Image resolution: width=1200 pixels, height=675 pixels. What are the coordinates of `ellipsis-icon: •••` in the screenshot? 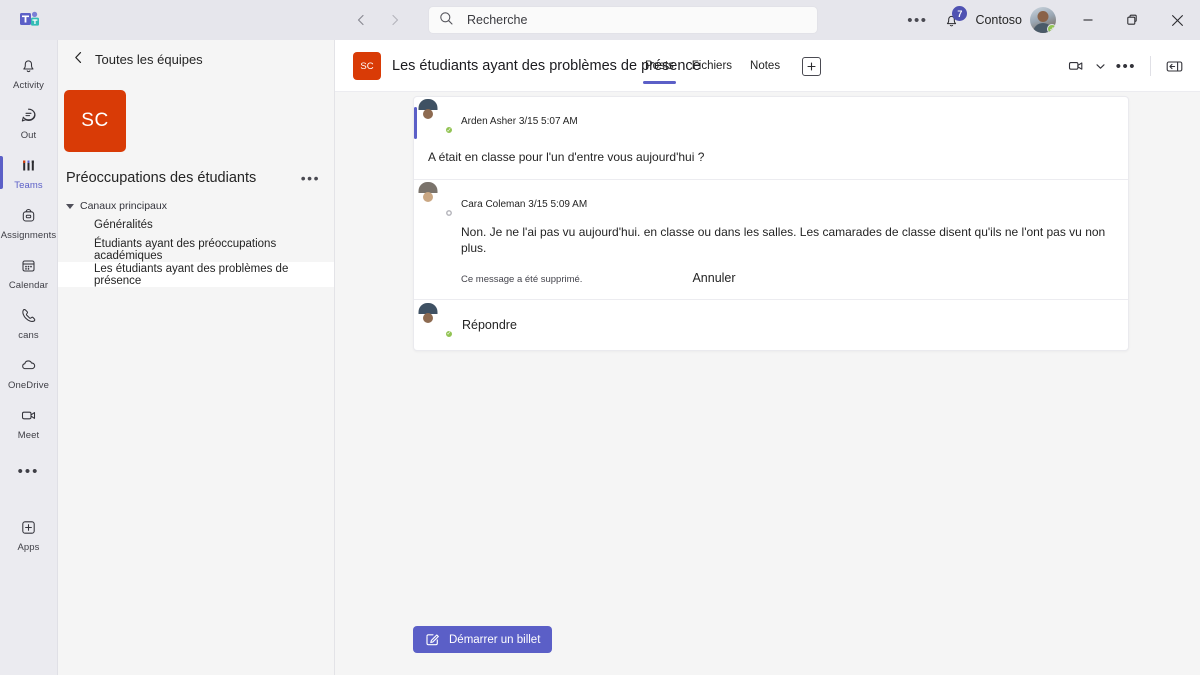 It's located at (28, 471).